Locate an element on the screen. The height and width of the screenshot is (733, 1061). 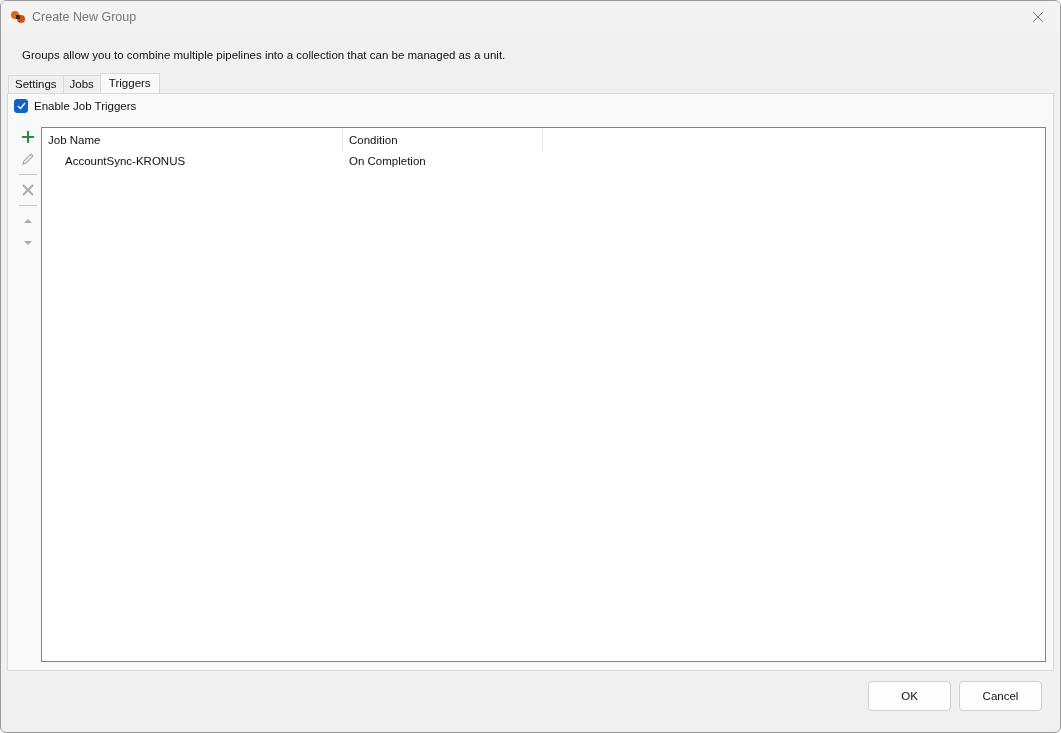
checkbox is located at coordinates (21, 106).